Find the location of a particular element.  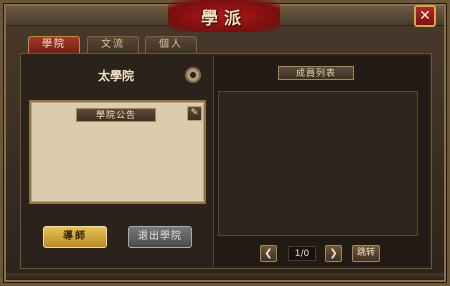

tab-personal: 個人 is located at coordinates (171, 45).